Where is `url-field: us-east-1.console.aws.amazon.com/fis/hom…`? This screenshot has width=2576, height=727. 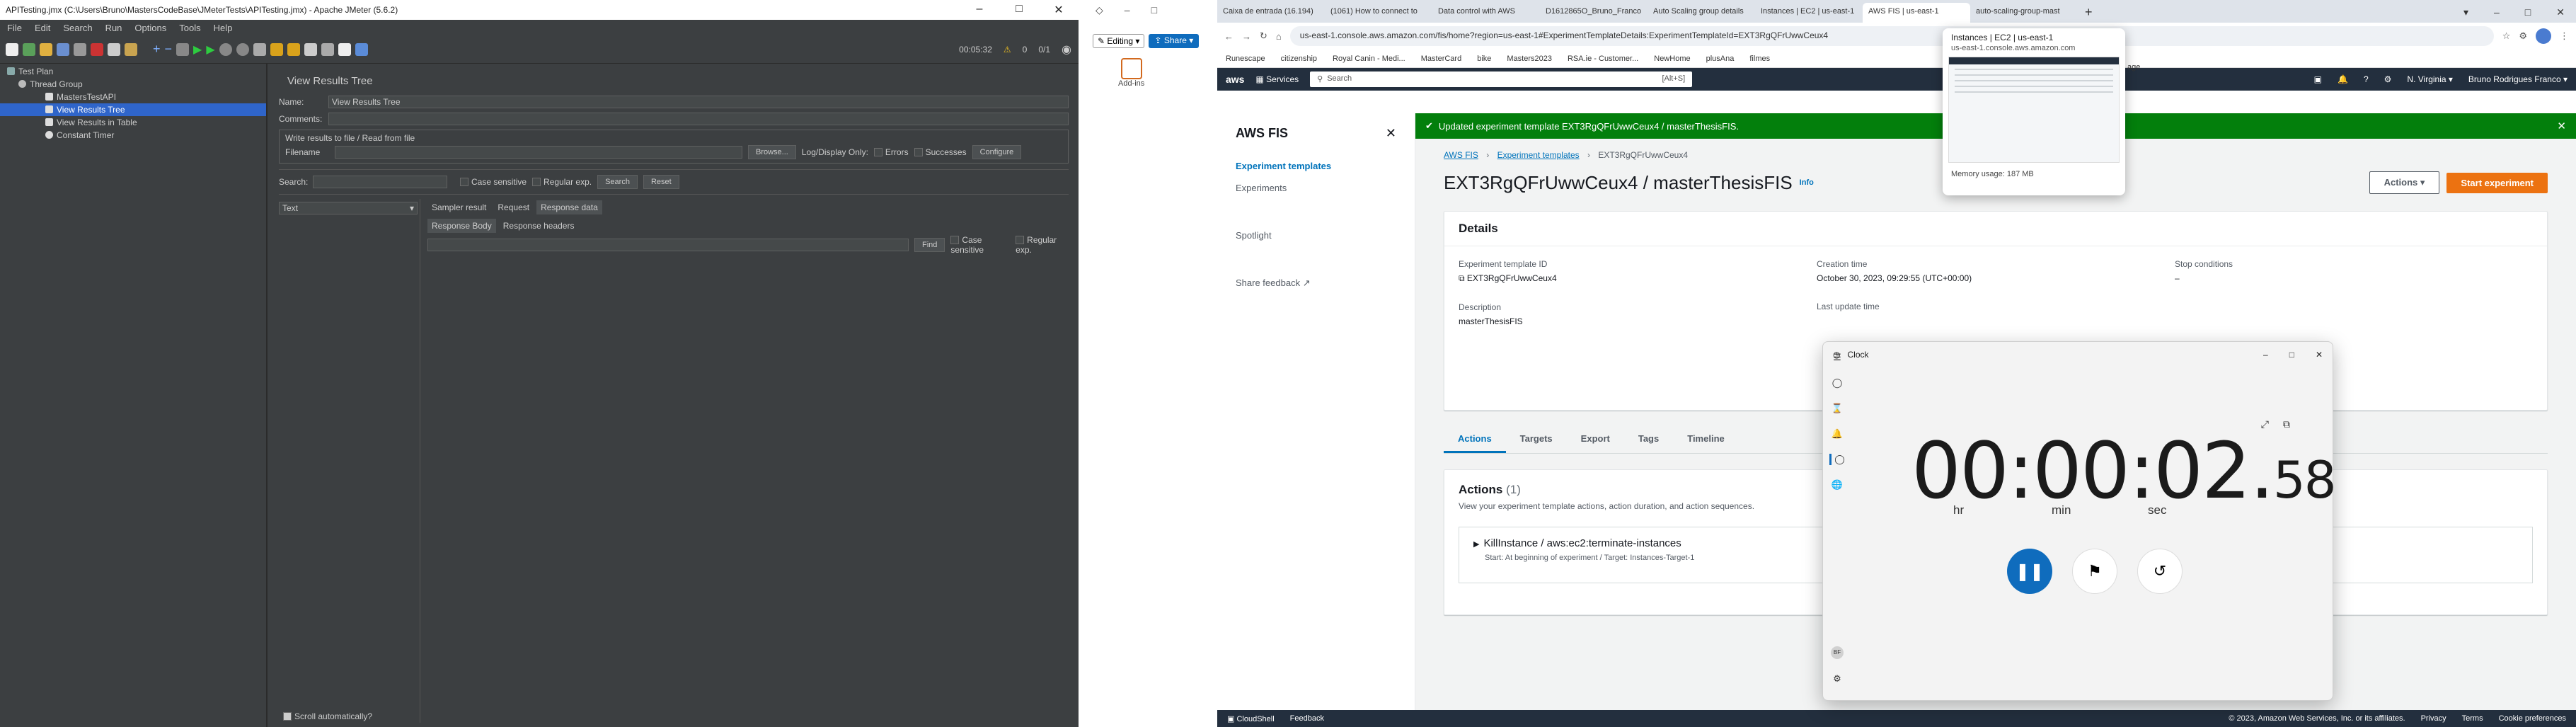 url-field: us-east-1.console.aws.amazon.com/fis/hom… is located at coordinates (1892, 36).